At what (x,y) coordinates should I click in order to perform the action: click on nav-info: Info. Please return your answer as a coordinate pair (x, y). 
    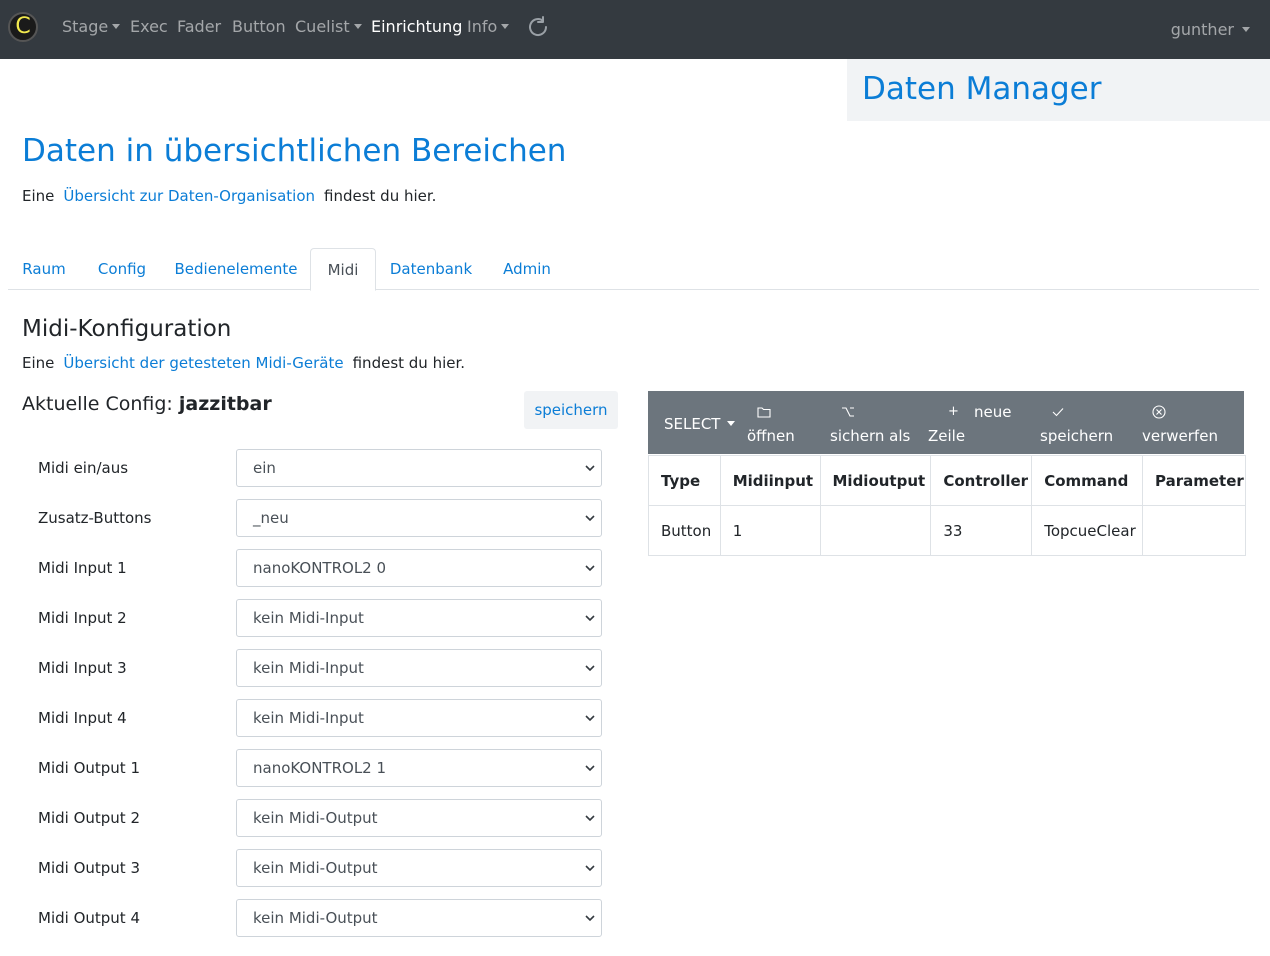
    Looking at the image, I should click on (488, 26).